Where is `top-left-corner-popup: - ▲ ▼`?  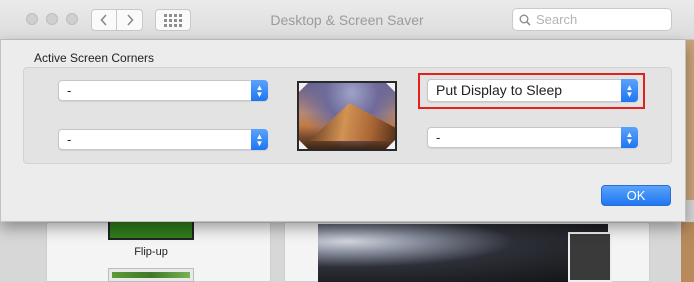 top-left-corner-popup: - ▲ ▼ is located at coordinates (163, 90).